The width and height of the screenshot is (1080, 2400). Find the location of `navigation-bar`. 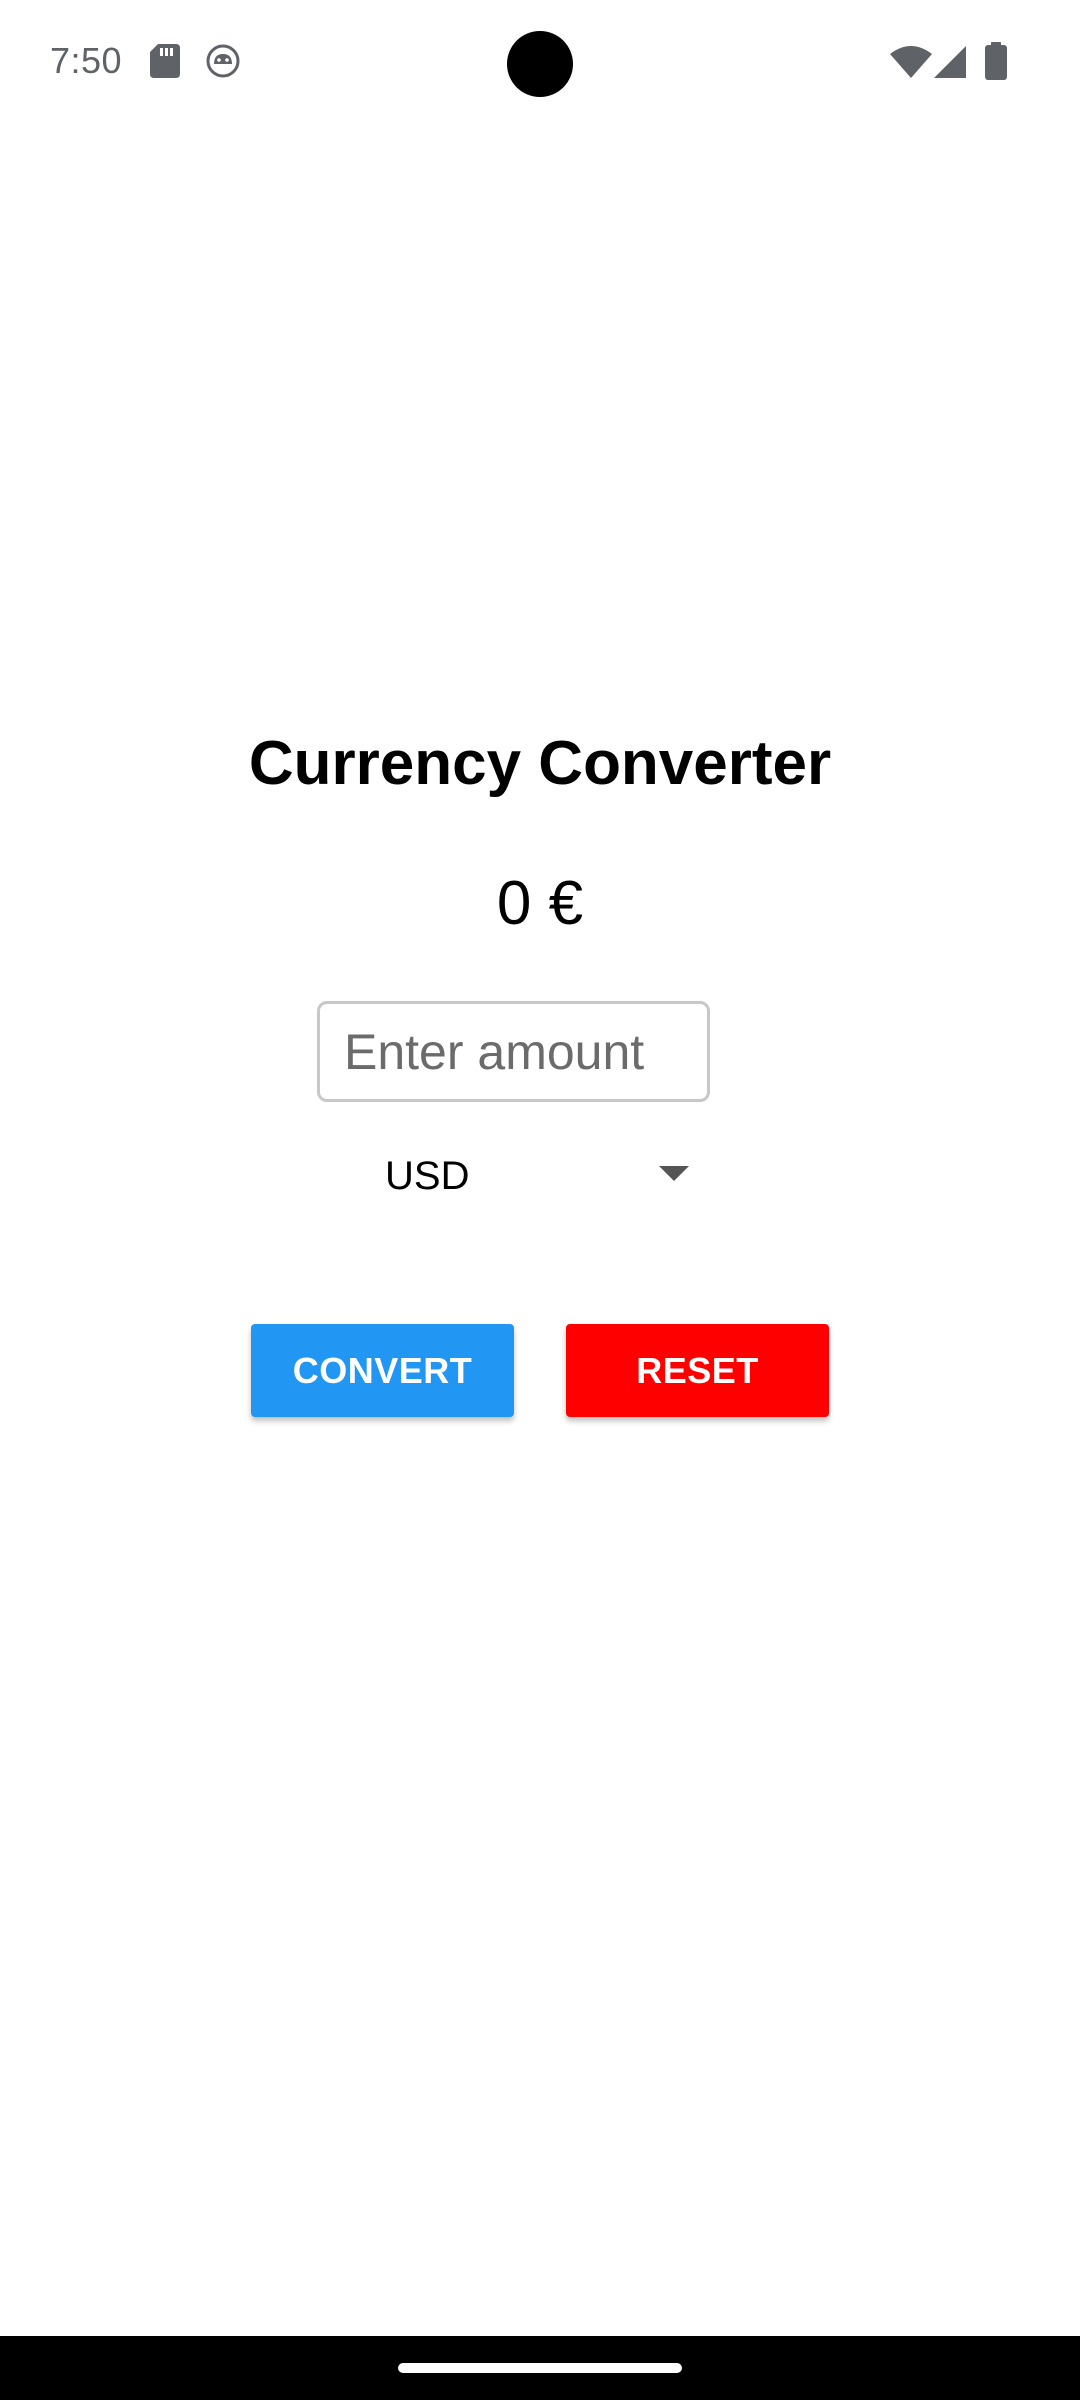

navigation-bar is located at coordinates (540, 2368).